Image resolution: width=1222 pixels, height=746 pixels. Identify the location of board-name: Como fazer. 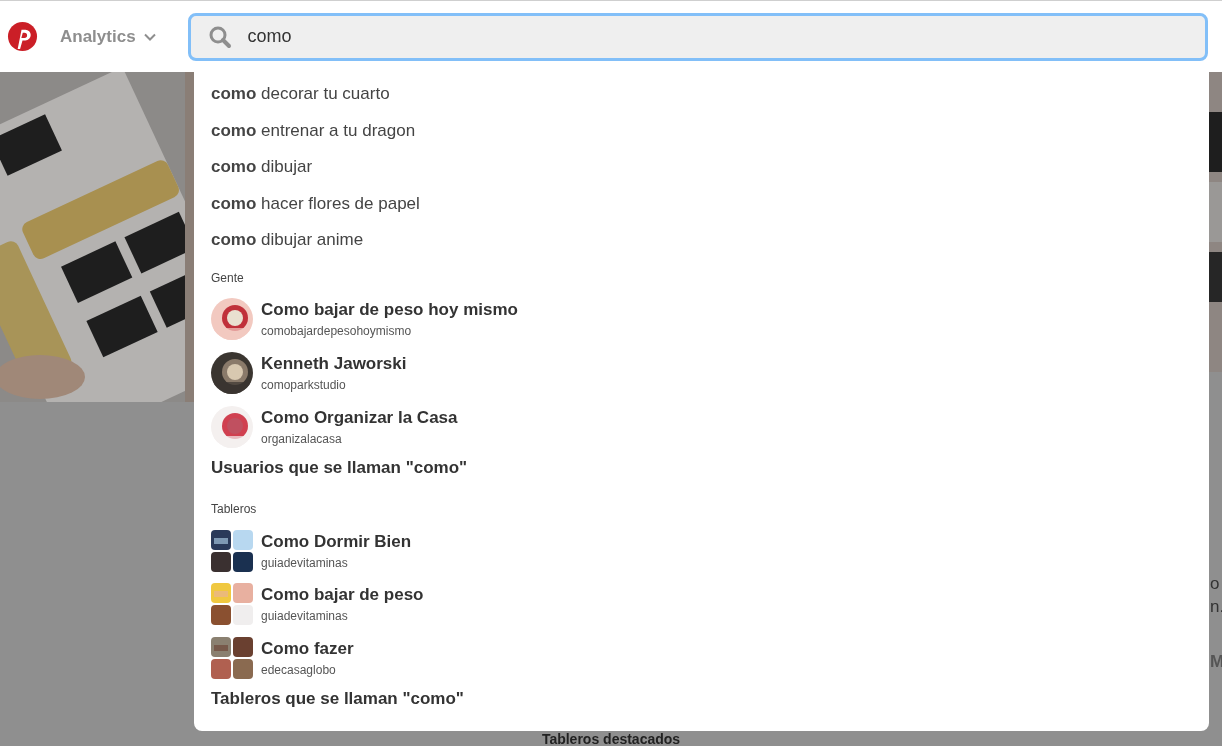
(307, 649).